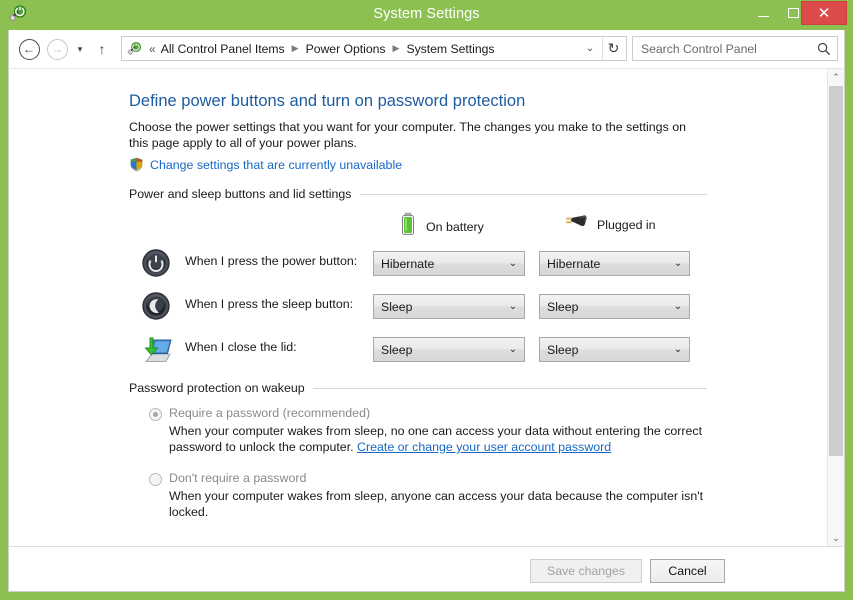 The image size is (853, 600). I want to click on chevron-down-icon: ▾, so click(80, 48).